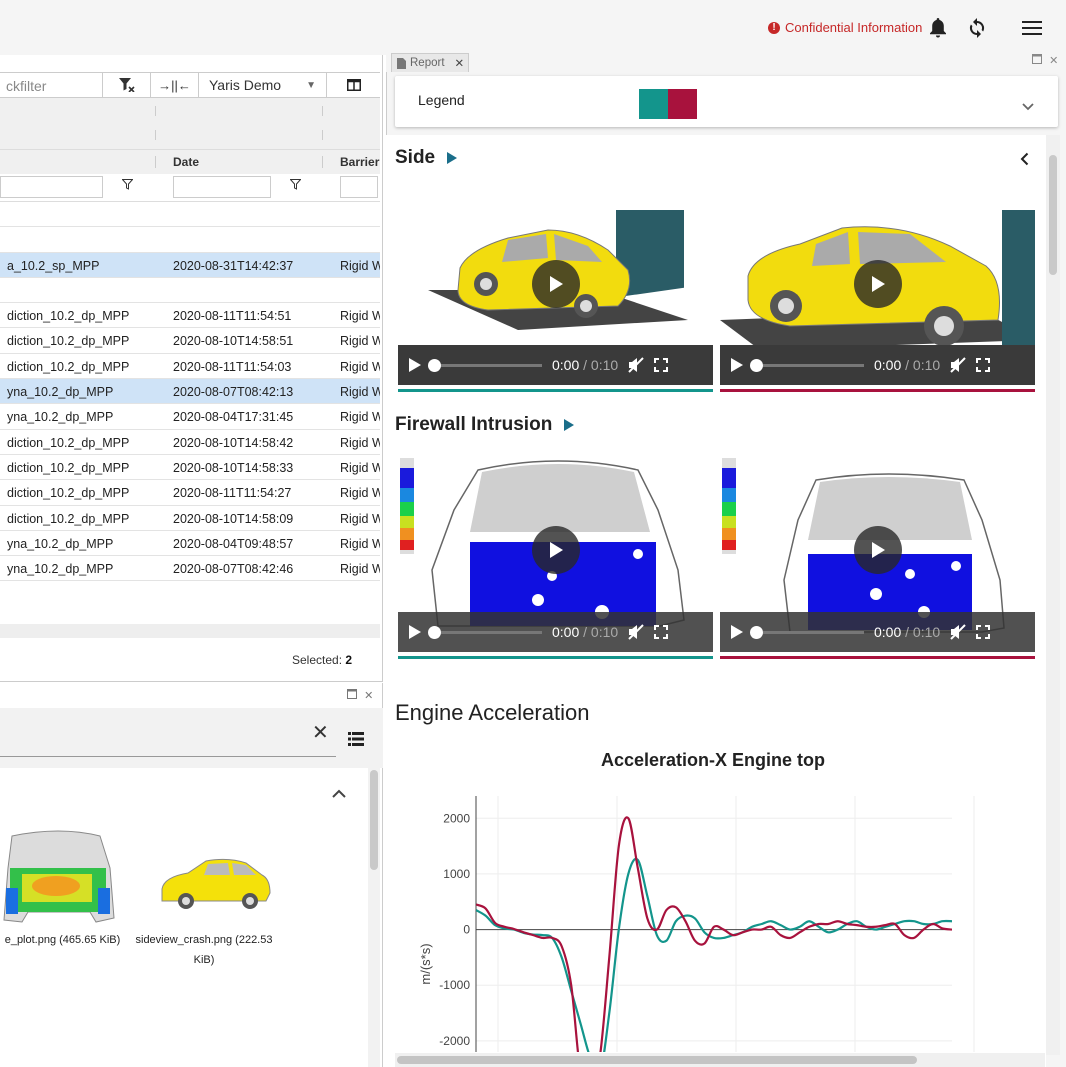 The height and width of the screenshot is (1067, 1066). What do you see at coordinates (430, 62) in the screenshot?
I see `tab-report: Report ✕` at bounding box center [430, 62].